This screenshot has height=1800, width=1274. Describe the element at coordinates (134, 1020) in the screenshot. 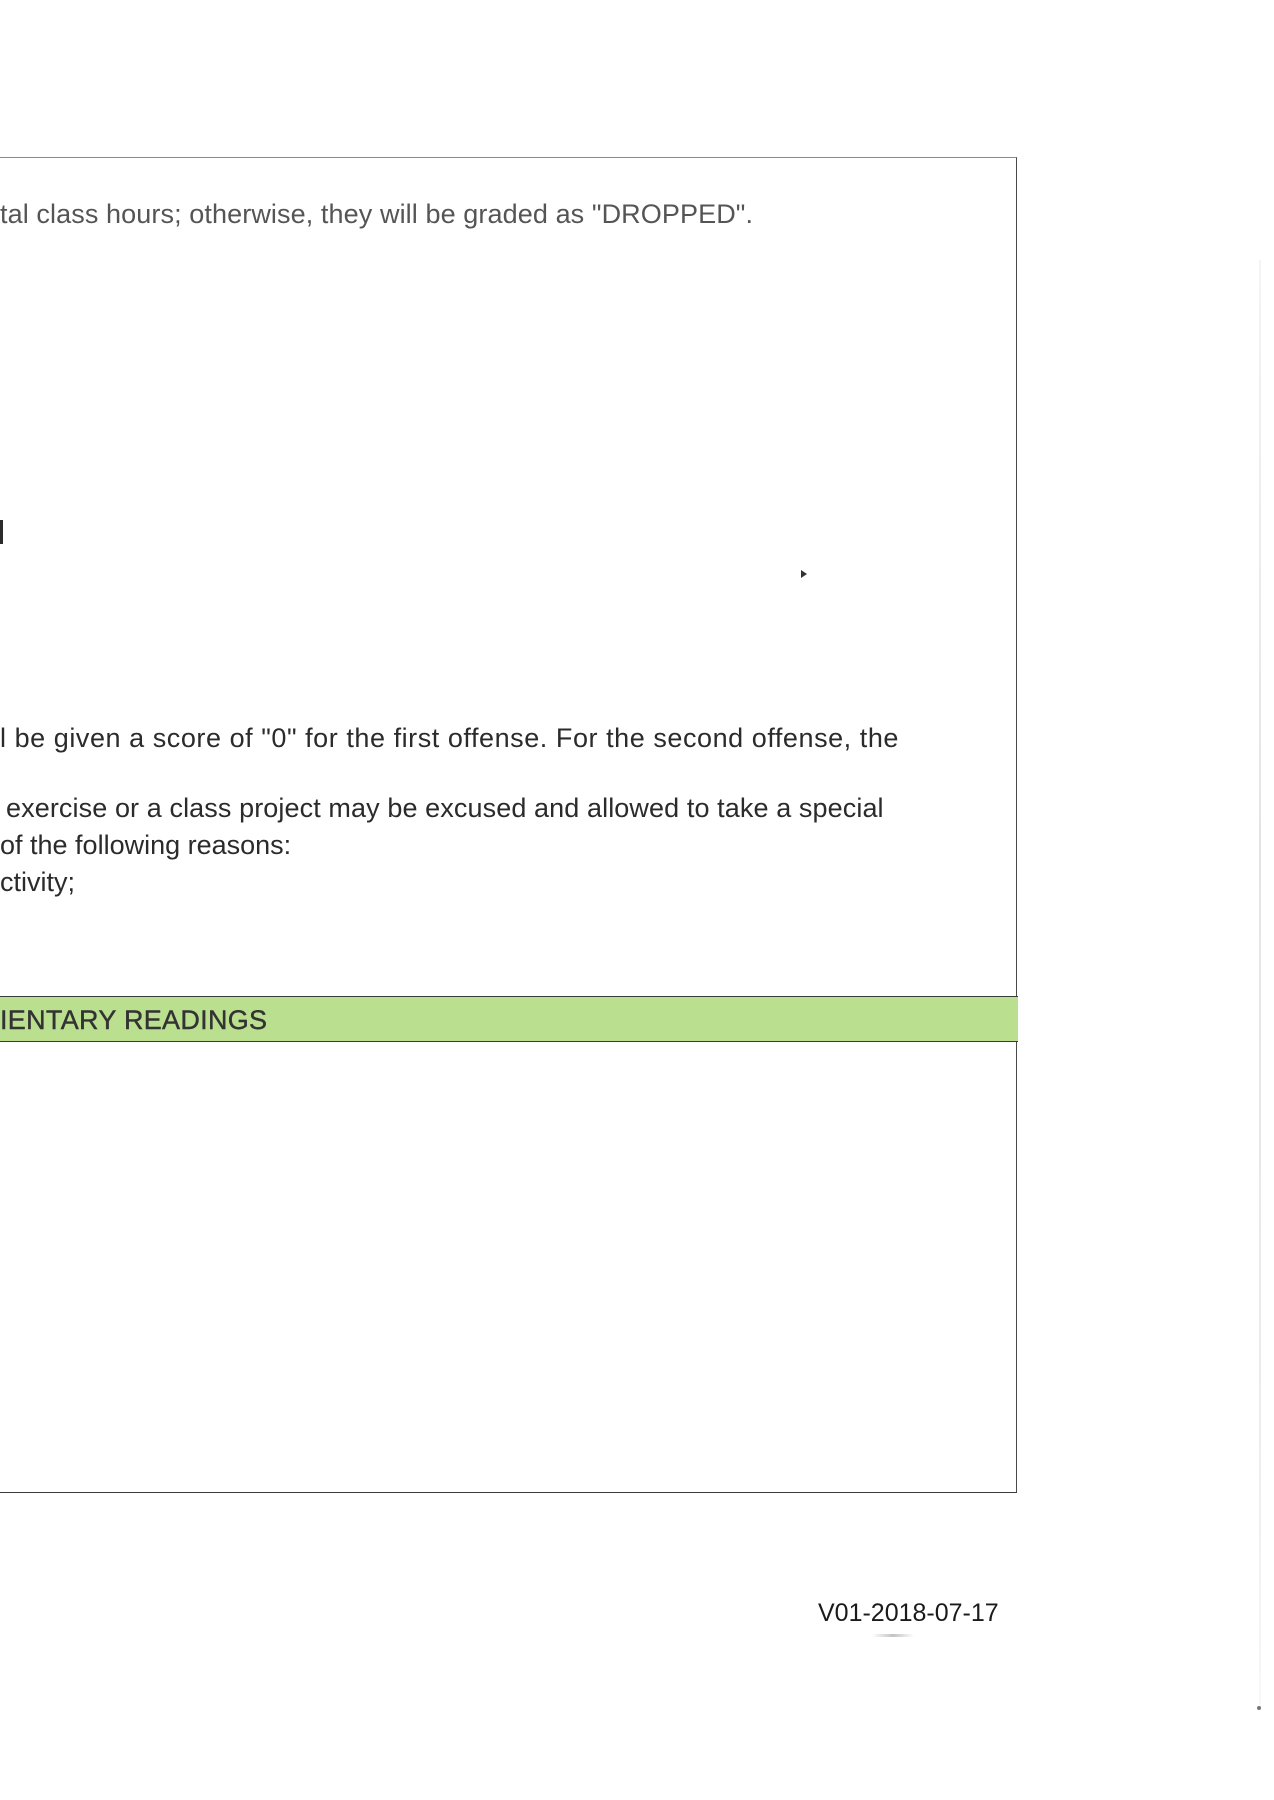

I see `section-title: IENTARY READINGS` at that location.